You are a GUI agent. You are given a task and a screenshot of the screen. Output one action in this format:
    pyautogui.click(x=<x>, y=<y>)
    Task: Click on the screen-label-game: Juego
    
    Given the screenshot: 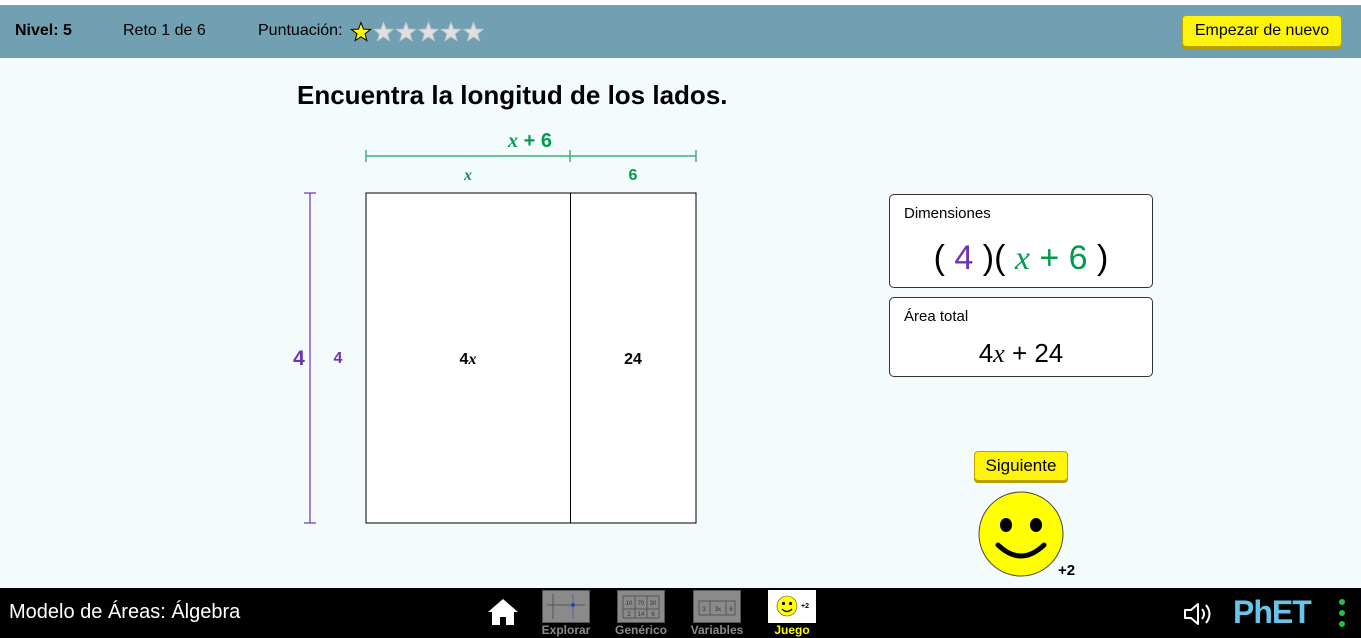 What is the action you would take?
    pyautogui.click(x=792, y=630)
    